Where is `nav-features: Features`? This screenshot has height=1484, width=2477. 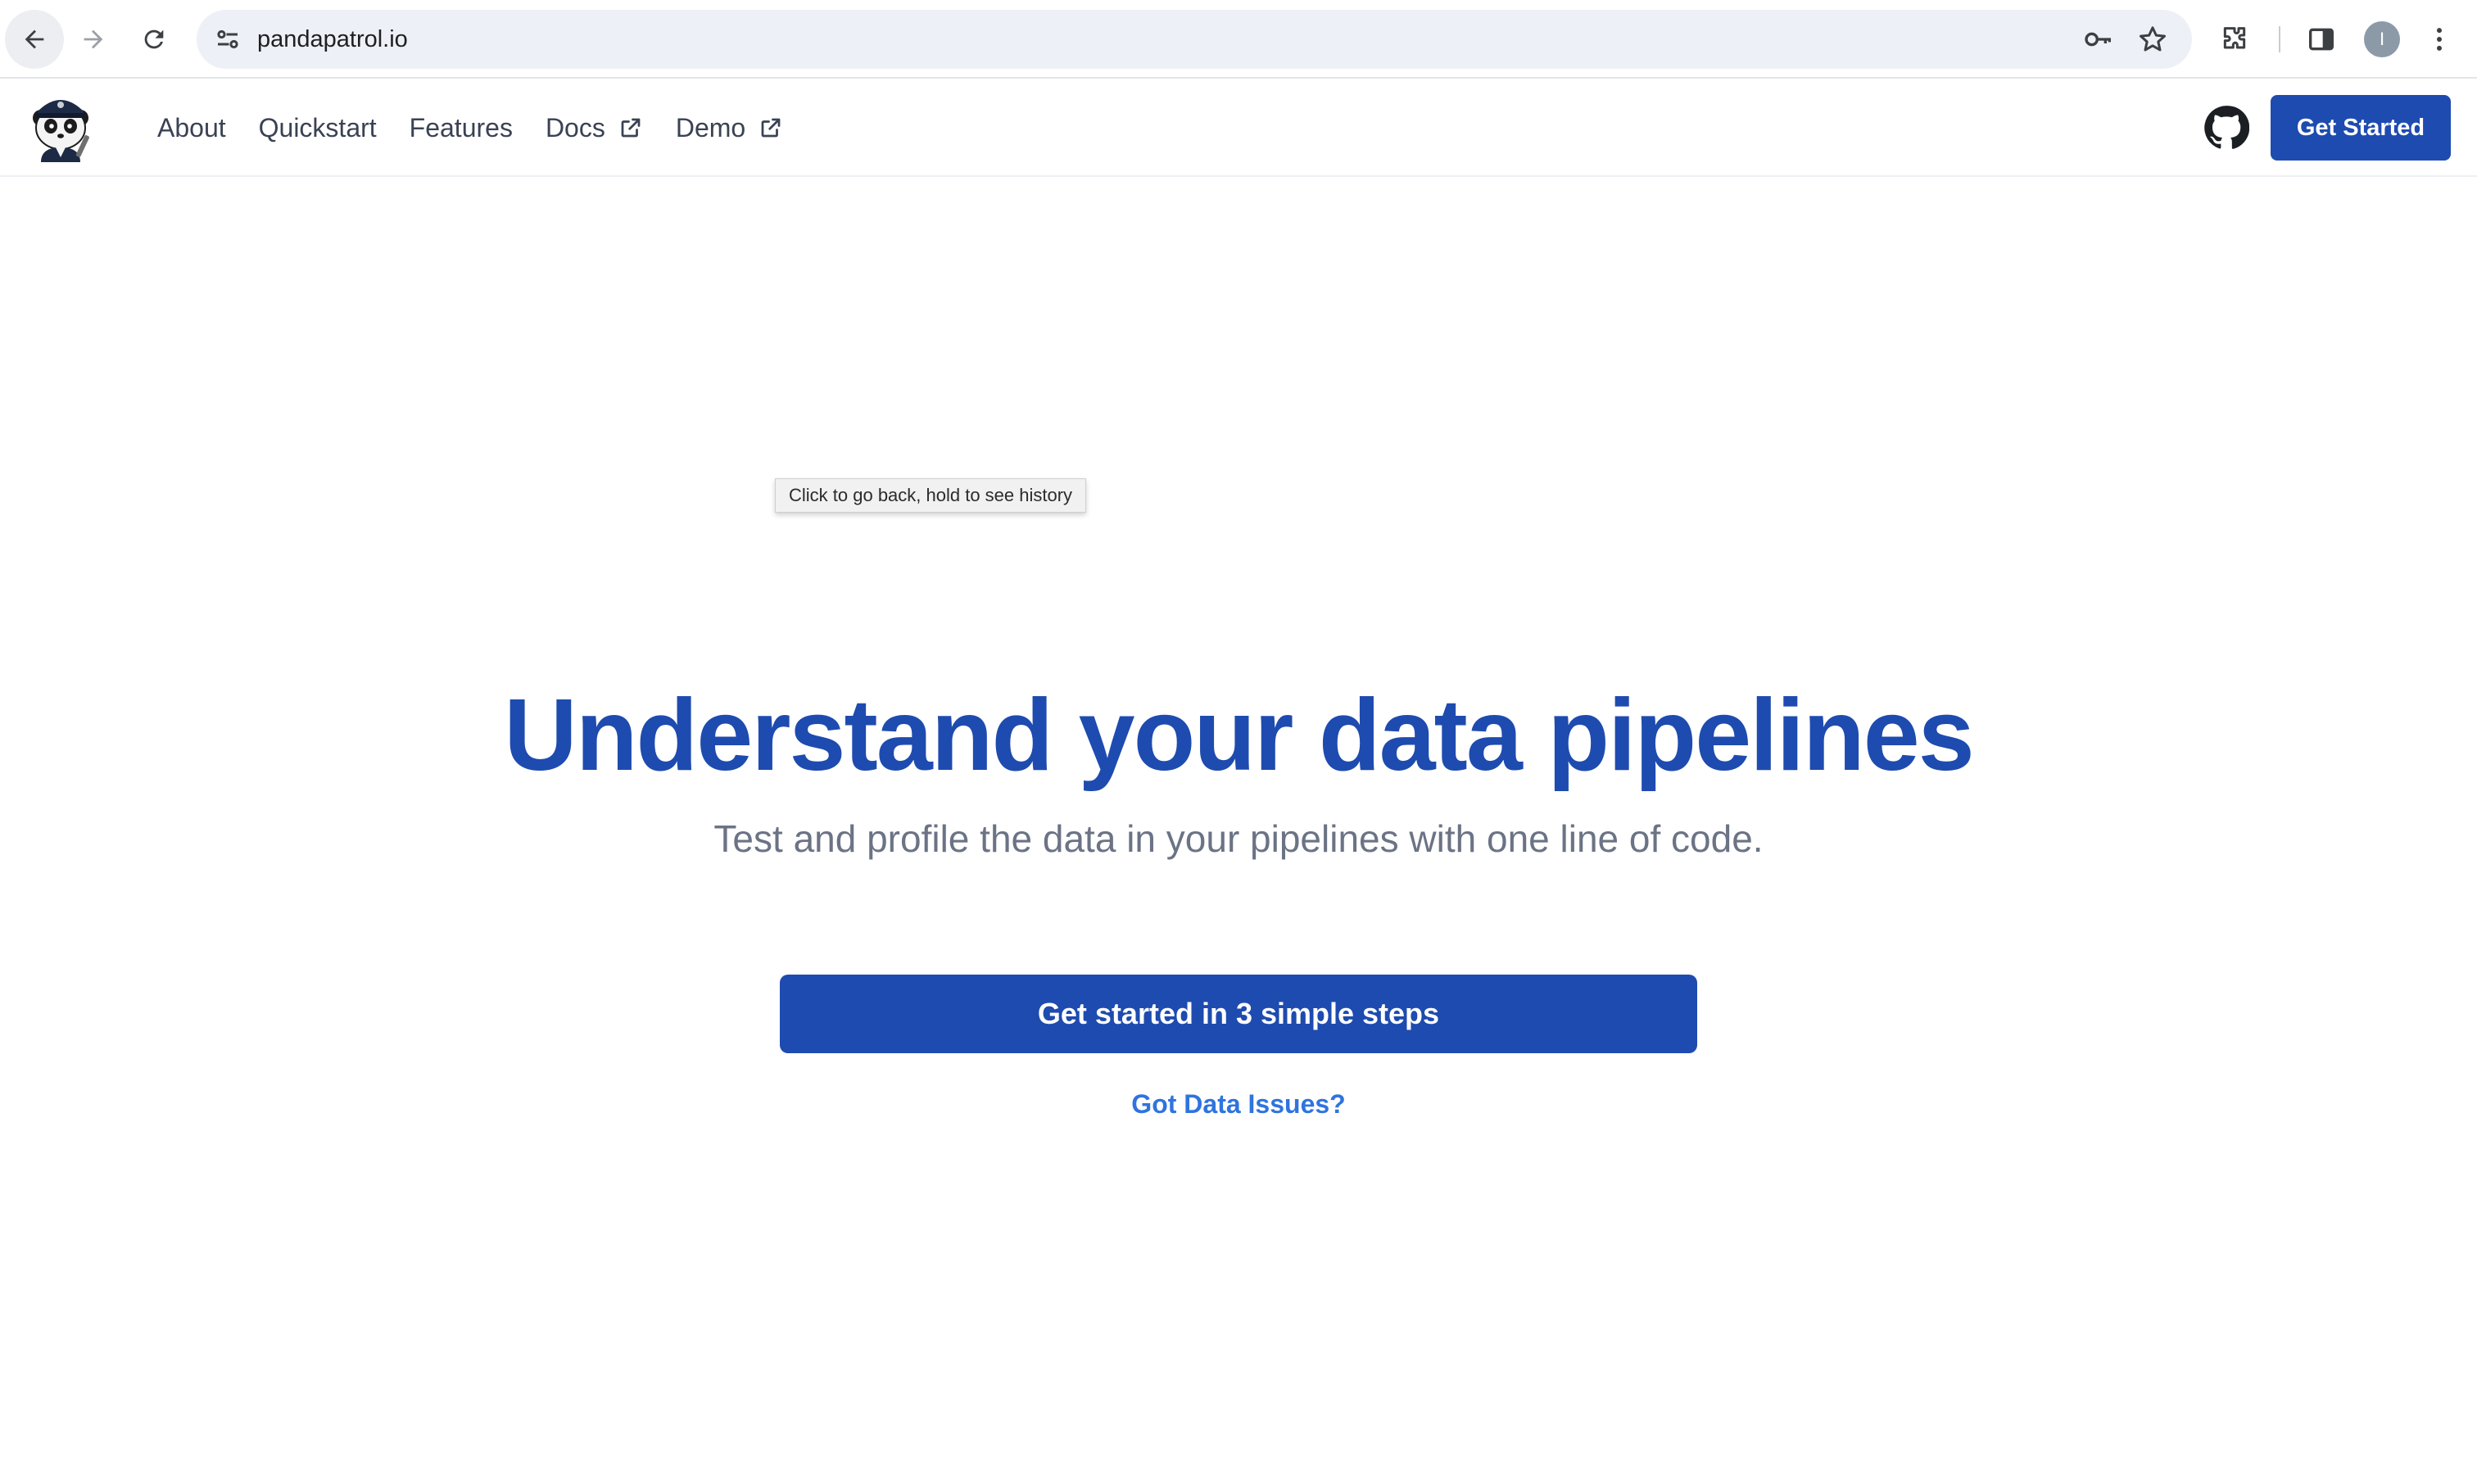
nav-features: Features is located at coordinates (461, 128).